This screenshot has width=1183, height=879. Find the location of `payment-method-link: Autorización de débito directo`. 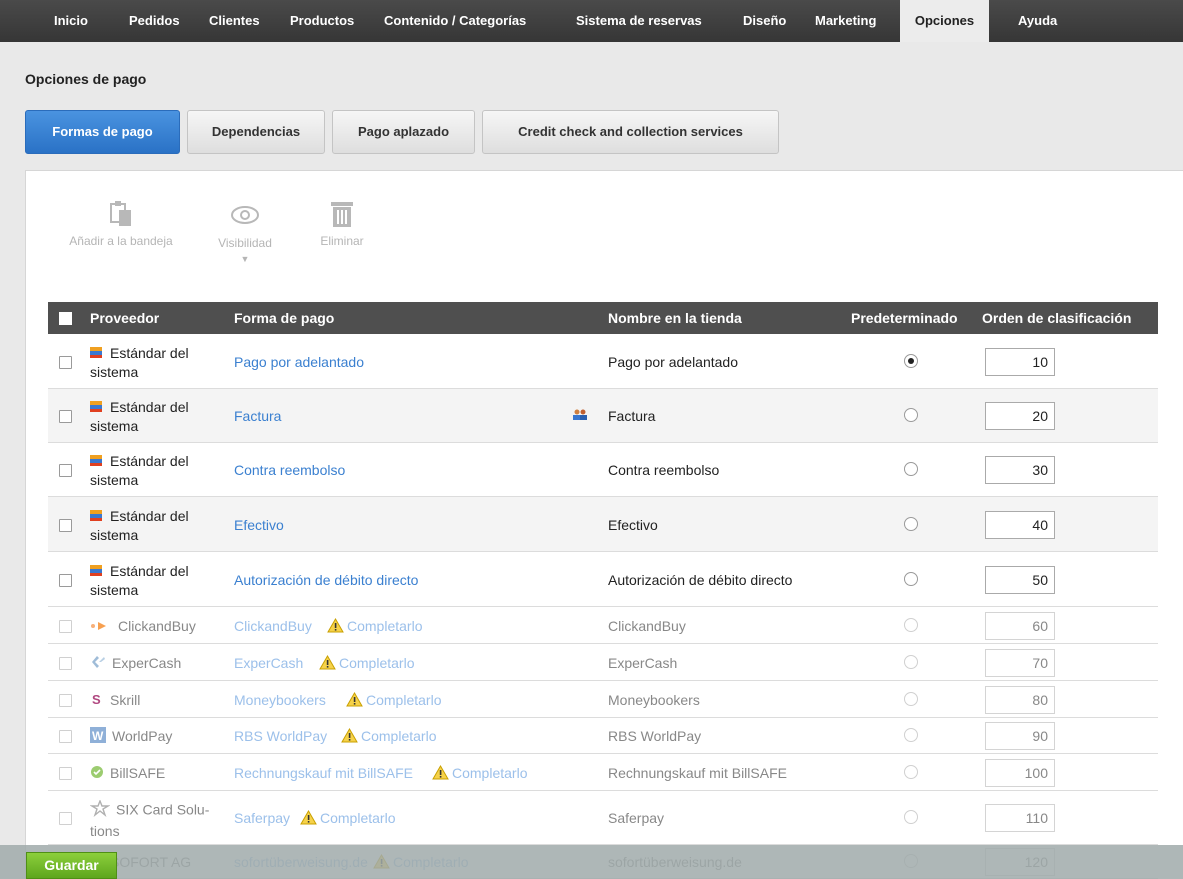

payment-method-link: Autorización de débito directo is located at coordinates (326, 580).